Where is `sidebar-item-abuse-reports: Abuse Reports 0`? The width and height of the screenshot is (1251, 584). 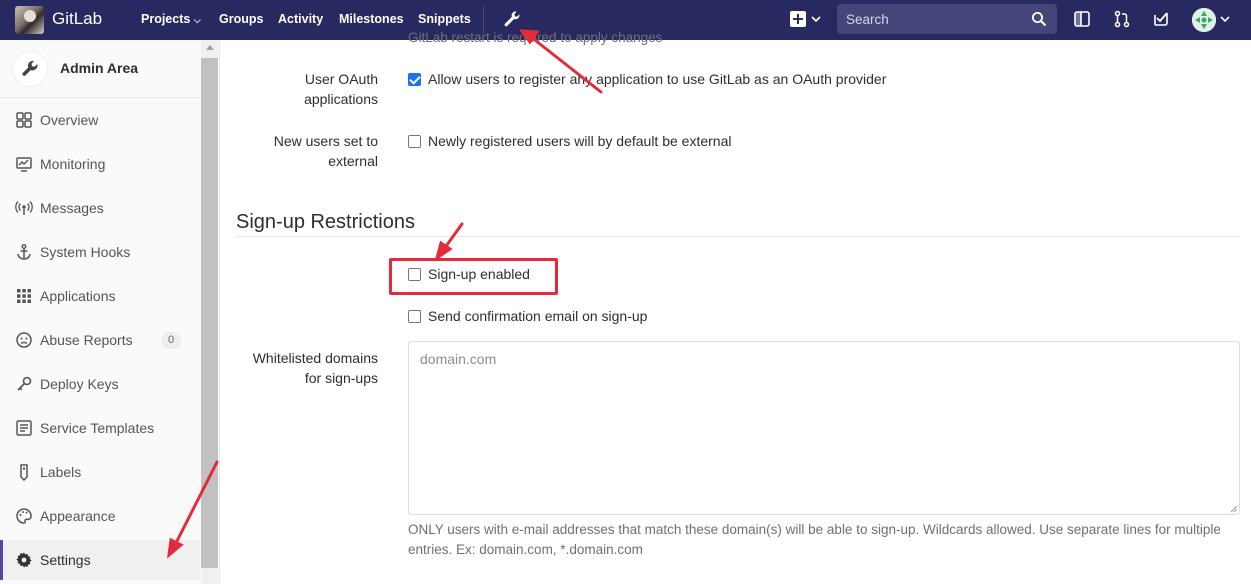 sidebar-item-abuse-reports: Abuse Reports 0 is located at coordinates (100, 340).